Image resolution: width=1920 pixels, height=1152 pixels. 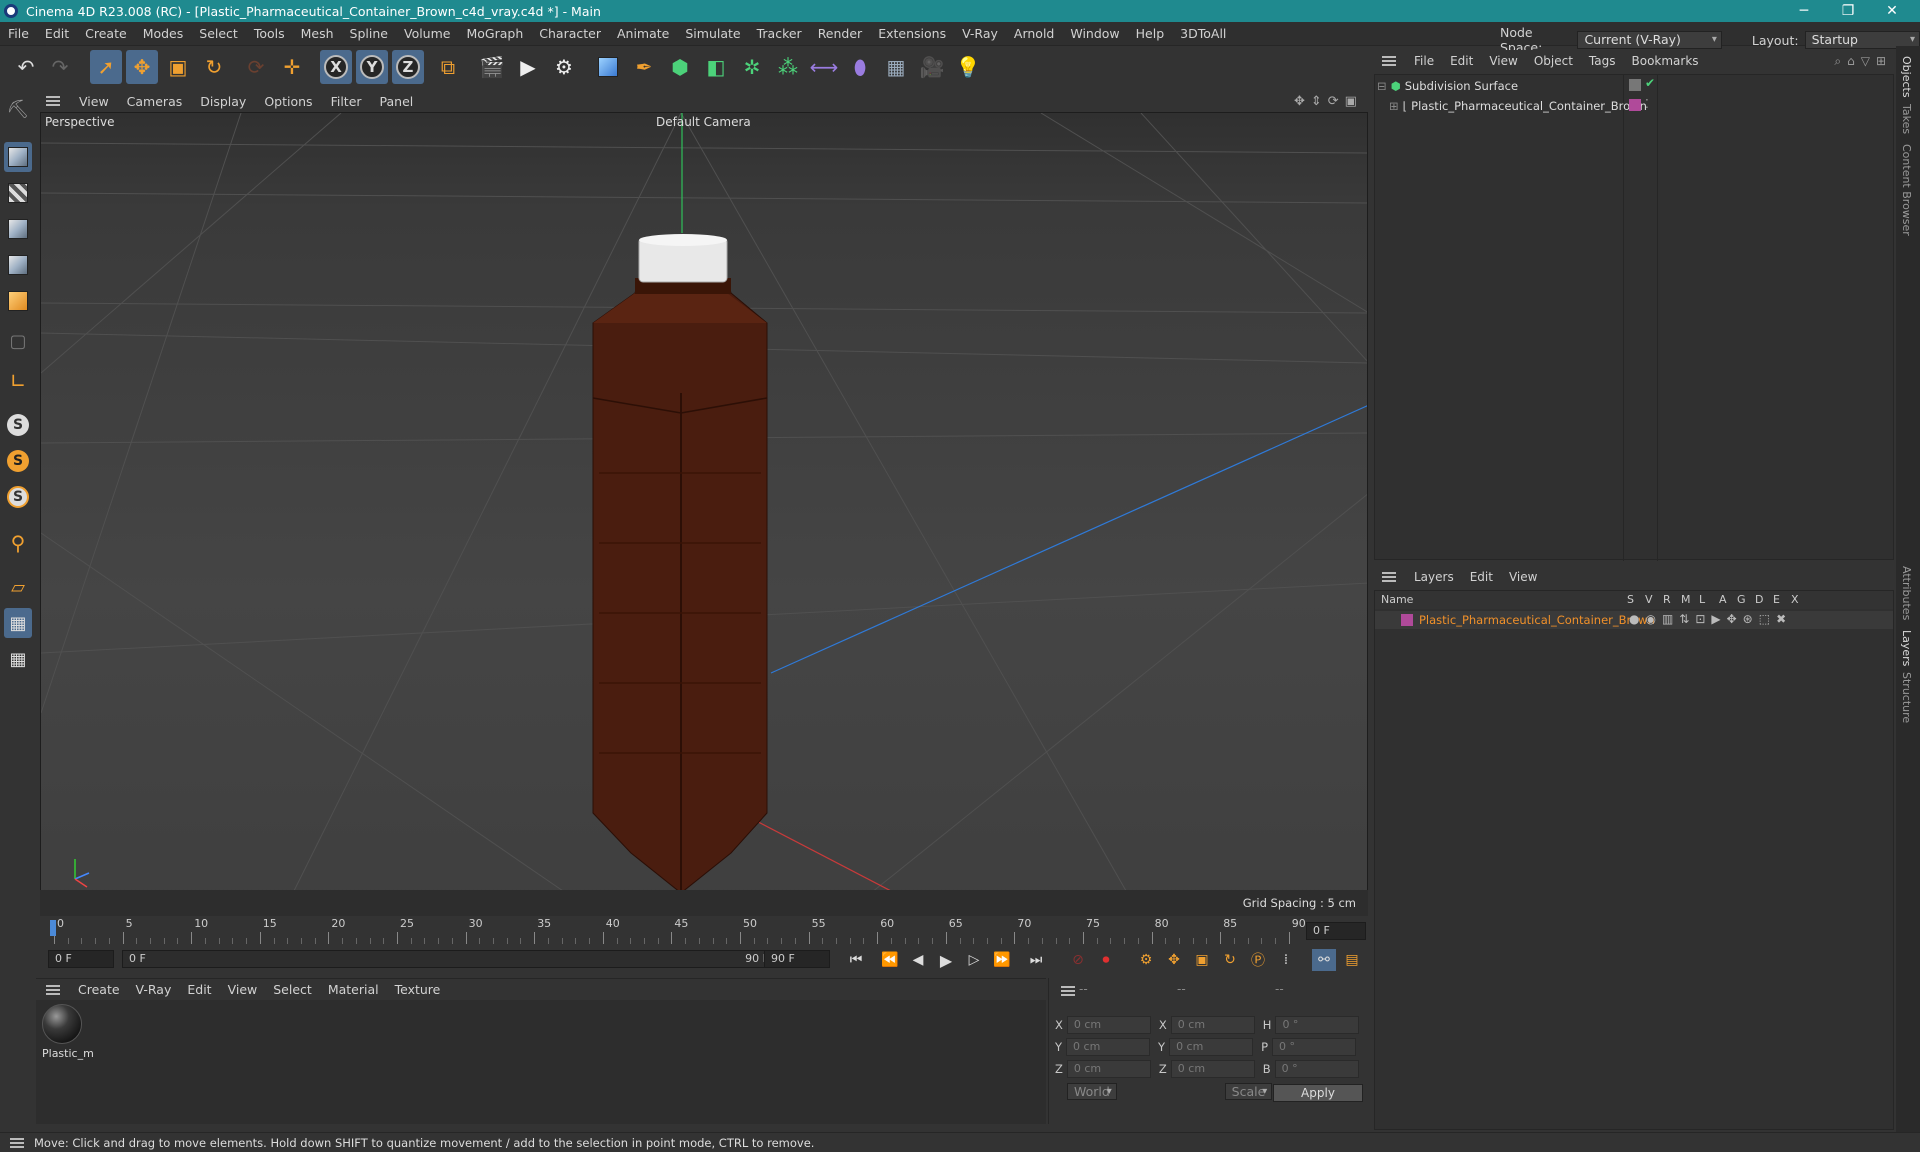 I want to click on material-menu-icon, so click(x=53, y=989).